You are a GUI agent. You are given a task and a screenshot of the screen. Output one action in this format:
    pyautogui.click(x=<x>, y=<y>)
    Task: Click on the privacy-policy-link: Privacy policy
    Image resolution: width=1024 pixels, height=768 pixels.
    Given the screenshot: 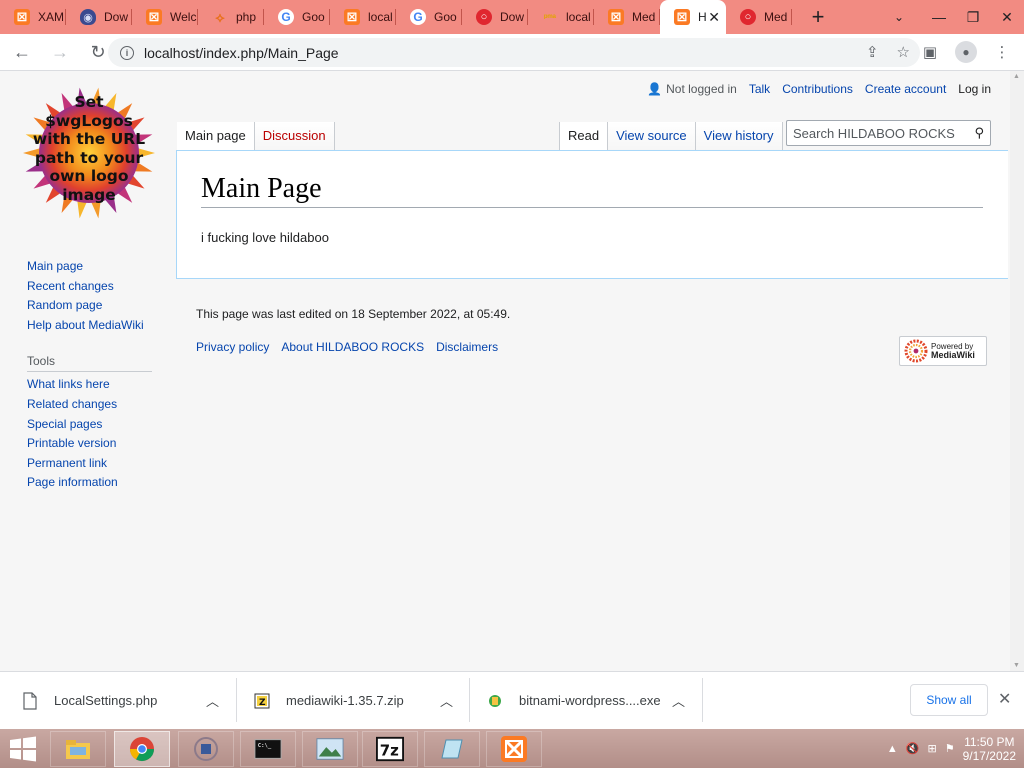 What is the action you would take?
    pyautogui.click(x=232, y=347)
    